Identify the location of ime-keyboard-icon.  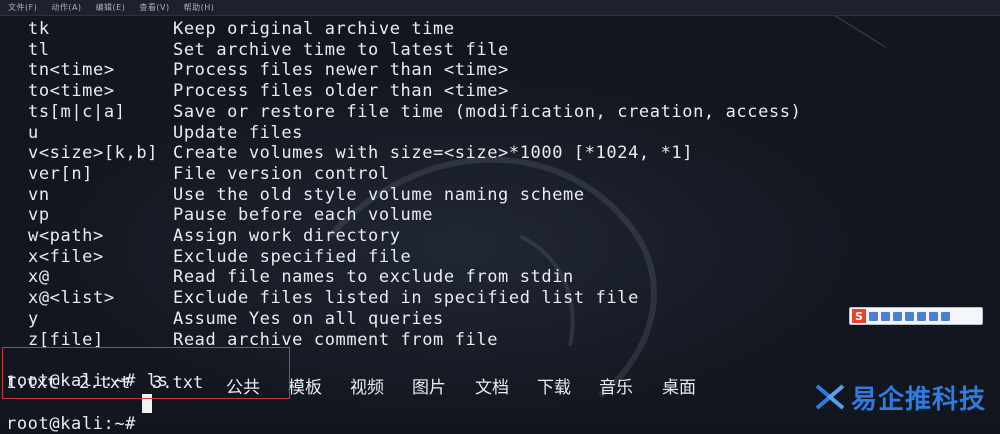
(909, 316).